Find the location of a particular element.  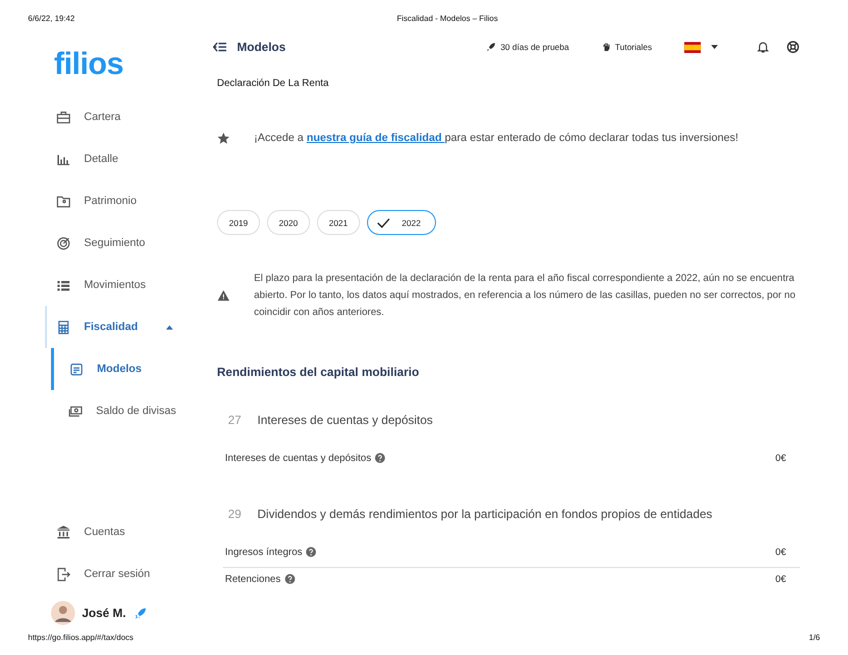

row-label: Ingresos íntegros is located at coordinates (263, 552).